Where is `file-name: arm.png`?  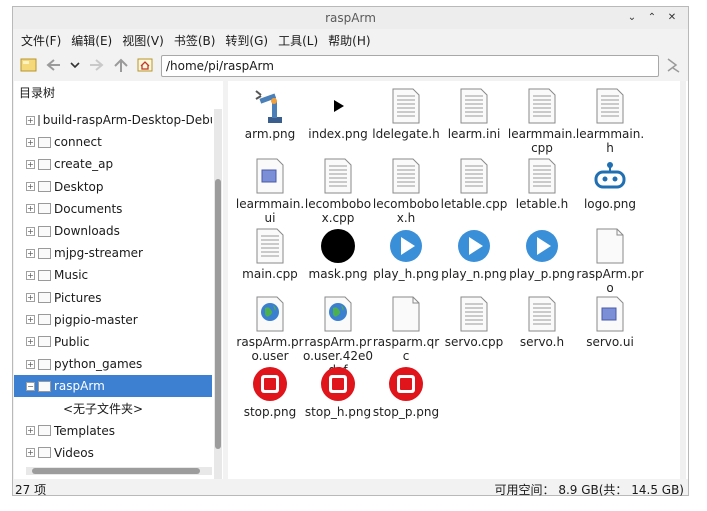 file-name: arm.png is located at coordinates (270, 134).